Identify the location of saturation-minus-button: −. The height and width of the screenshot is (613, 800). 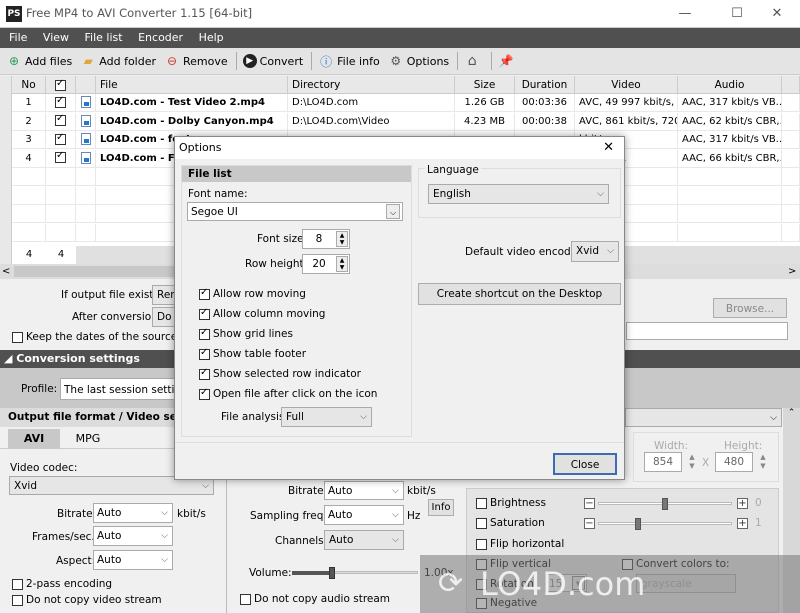
(589, 523).